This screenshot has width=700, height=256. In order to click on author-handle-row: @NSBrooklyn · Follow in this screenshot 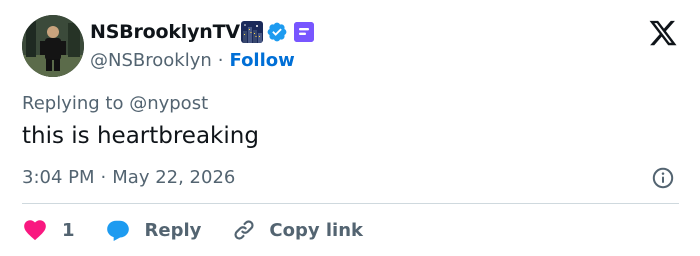, I will do `click(192, 60)`.